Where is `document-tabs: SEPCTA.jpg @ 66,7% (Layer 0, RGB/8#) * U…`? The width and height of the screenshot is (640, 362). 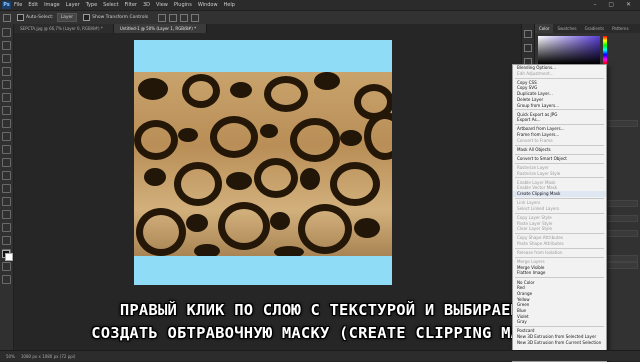
document-tabs: SEPCTA.jpg @ 66,7% (Layer 0, RGB/8#) * U… is located at coordinates (274, 28).